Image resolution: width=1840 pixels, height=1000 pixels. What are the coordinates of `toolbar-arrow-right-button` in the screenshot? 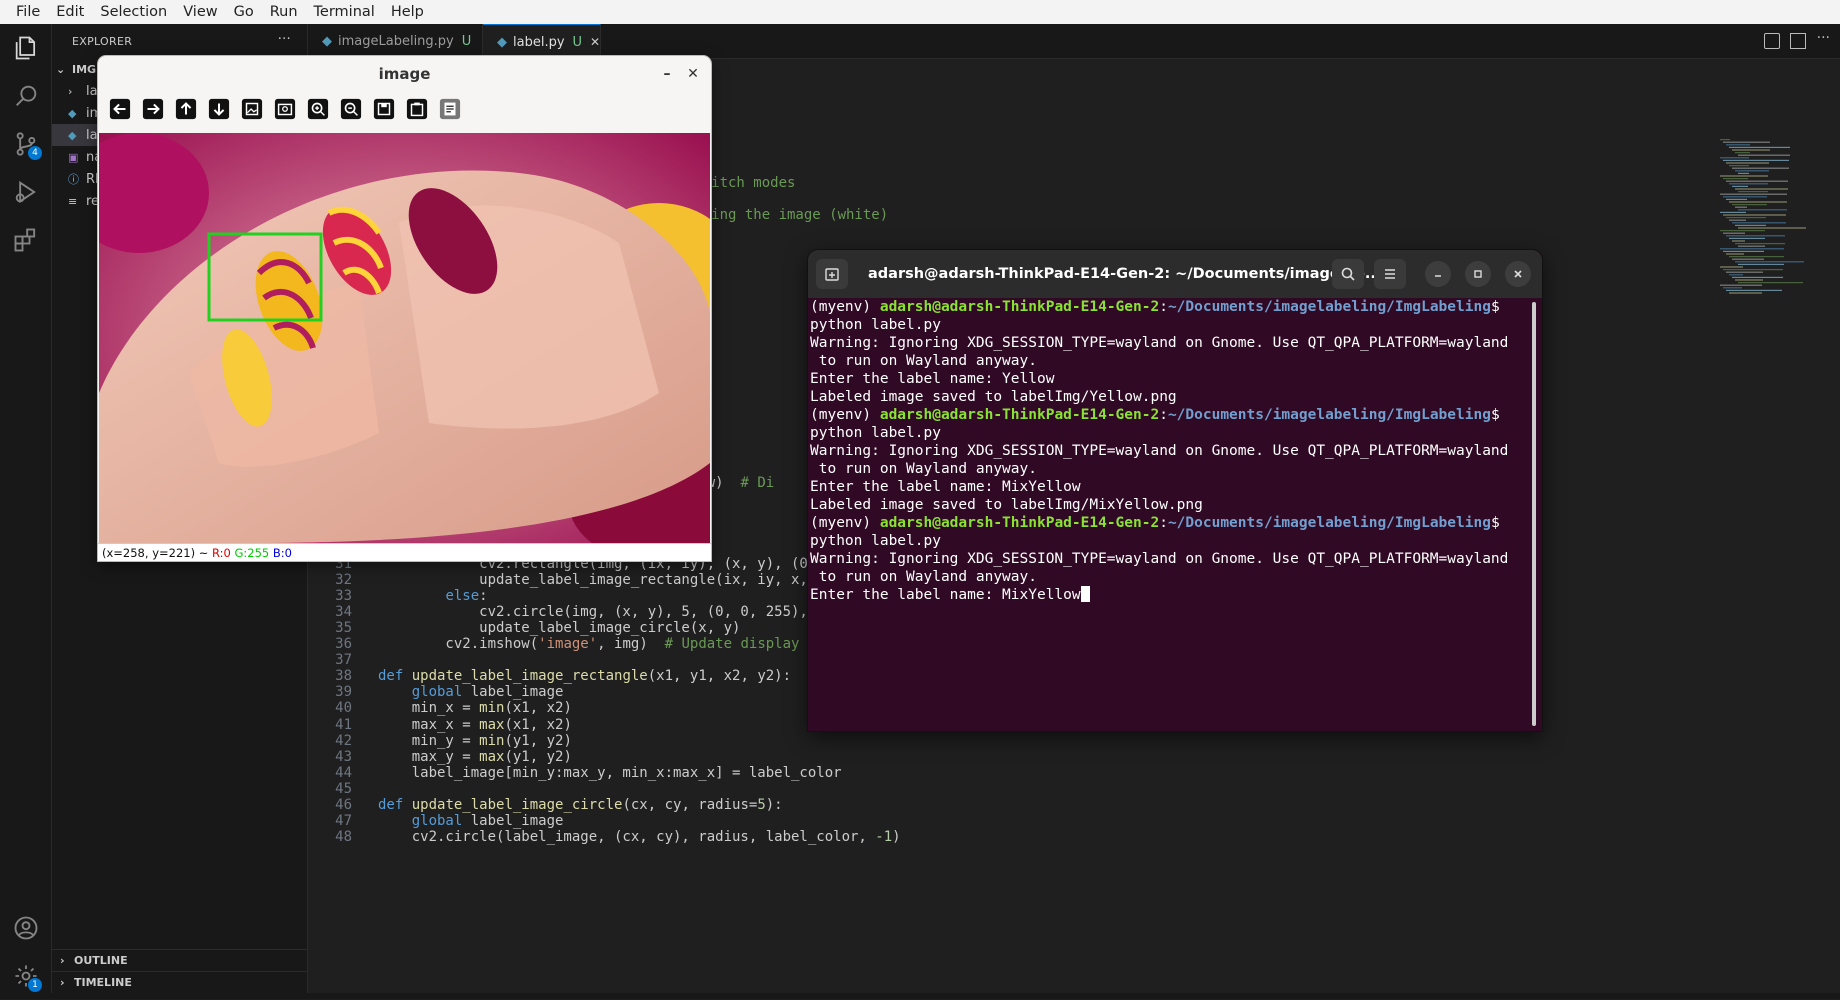 It's located at (153, 109).